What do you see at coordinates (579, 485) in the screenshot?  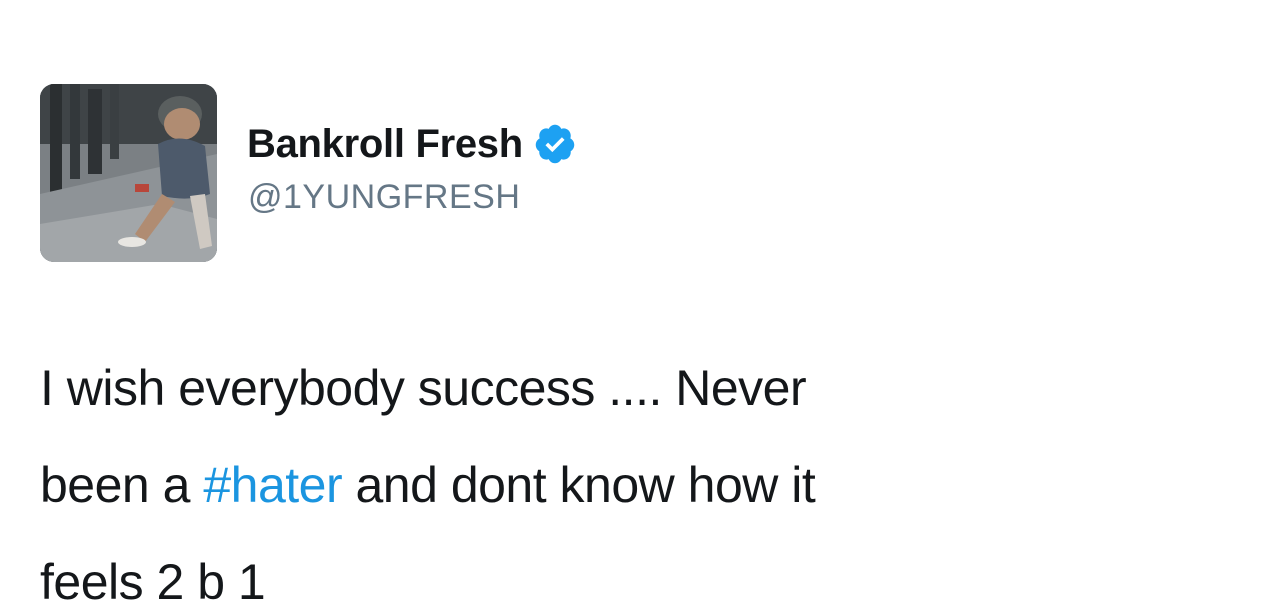 I see `tweet-text-segment: and dont know how it` at bounding box center [579, 485].